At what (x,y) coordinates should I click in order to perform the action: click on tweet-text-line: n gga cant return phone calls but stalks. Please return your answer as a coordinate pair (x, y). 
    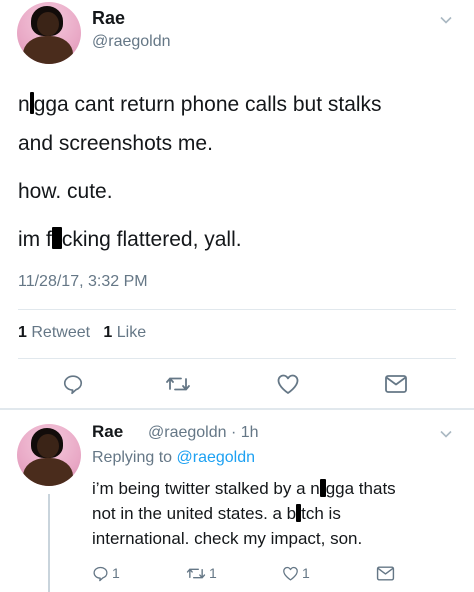
    Looking at the image, I should click on (200, 104).